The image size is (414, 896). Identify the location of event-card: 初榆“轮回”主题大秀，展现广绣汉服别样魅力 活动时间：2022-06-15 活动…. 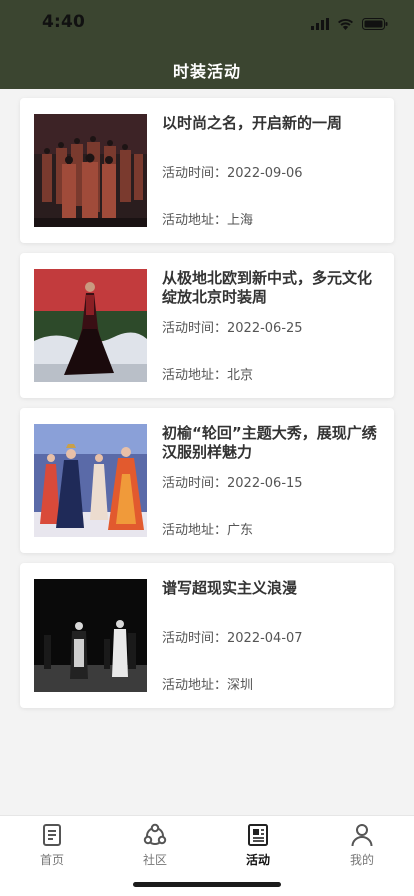
(207, 480).